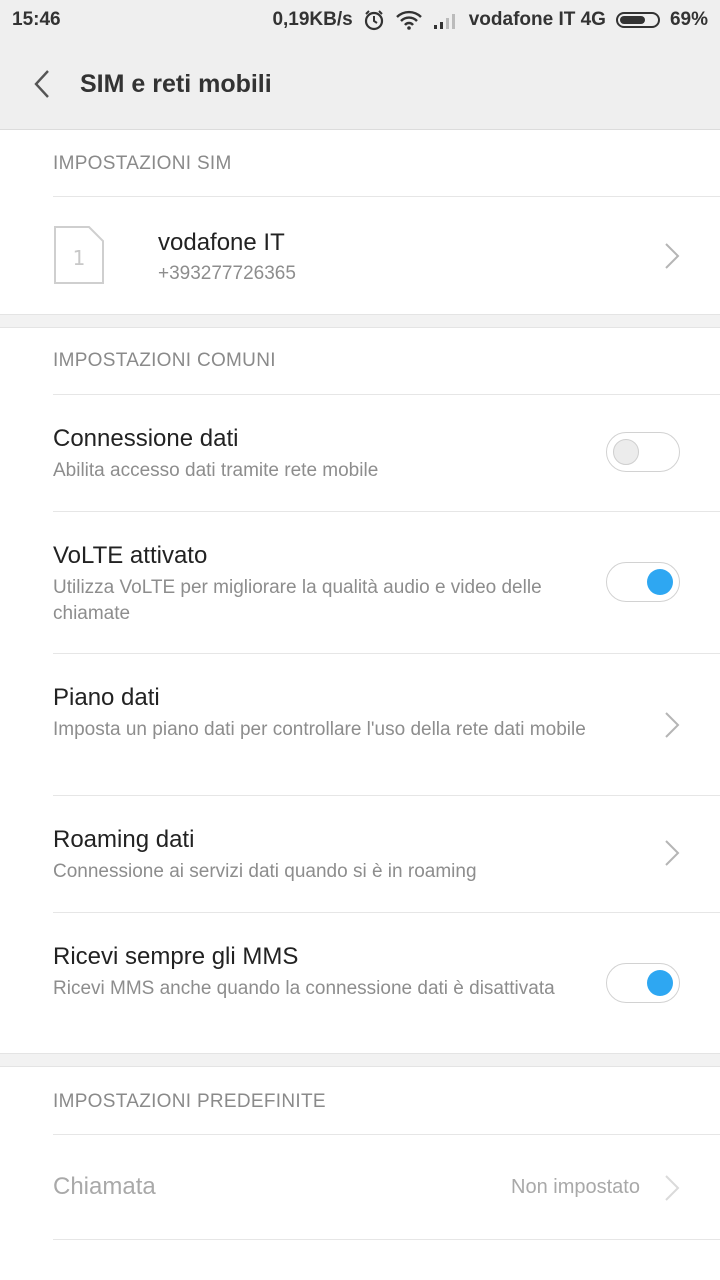  Describe the element at coordinates (643, 452) in the screenshot. I see `data-connection-toggle` at that location.